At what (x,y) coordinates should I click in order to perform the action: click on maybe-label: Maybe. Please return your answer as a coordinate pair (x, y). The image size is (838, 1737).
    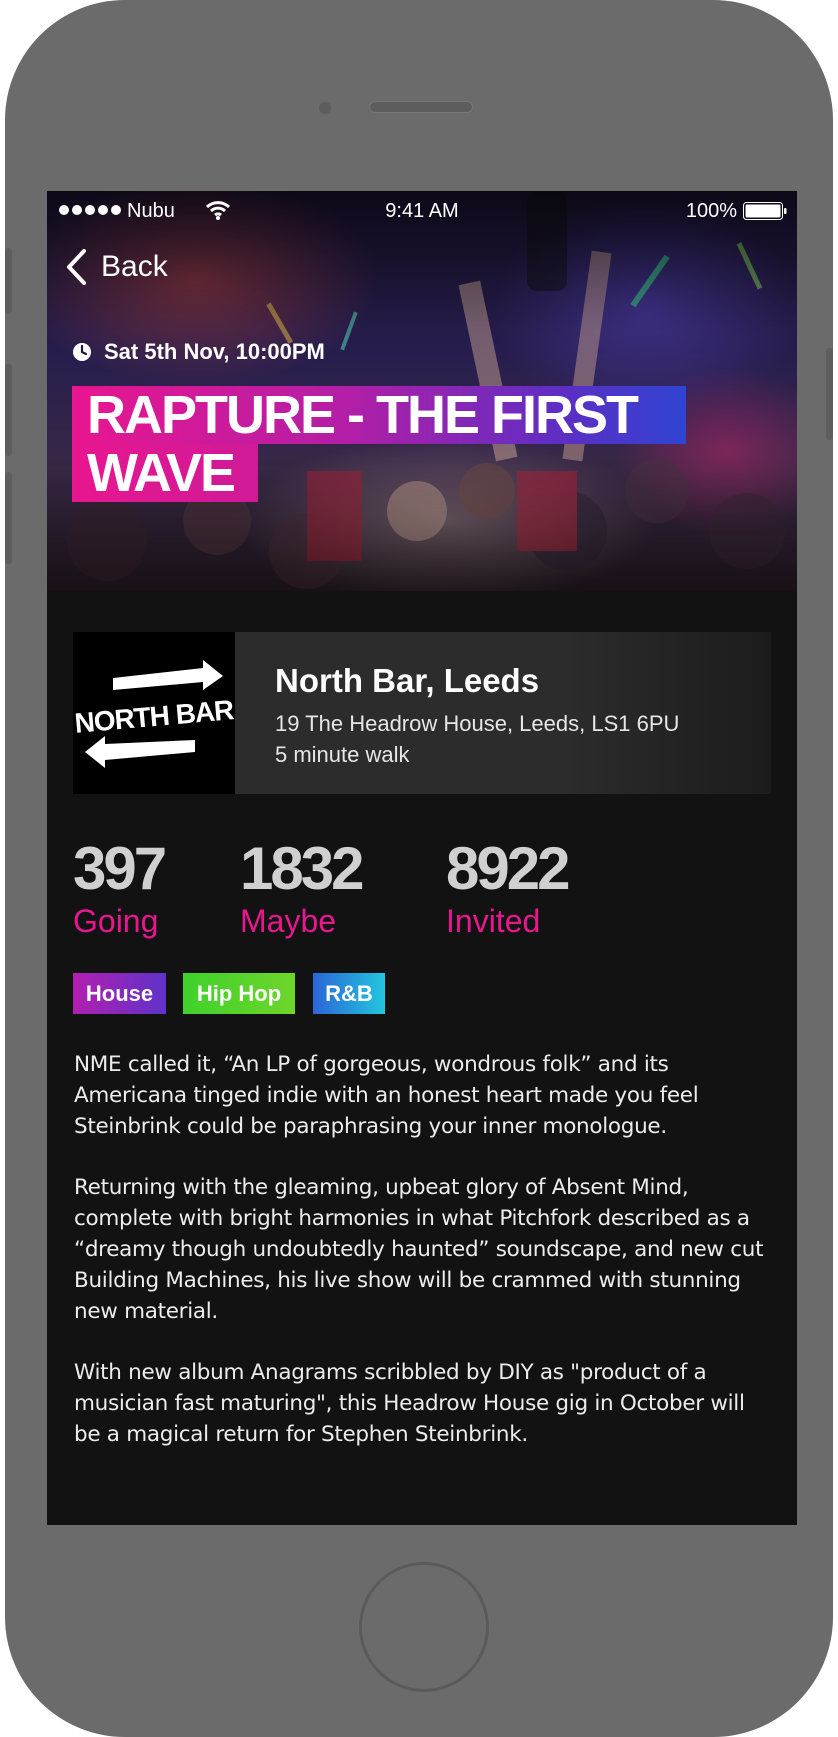
    Looking at the image, I should click on (288, 921).